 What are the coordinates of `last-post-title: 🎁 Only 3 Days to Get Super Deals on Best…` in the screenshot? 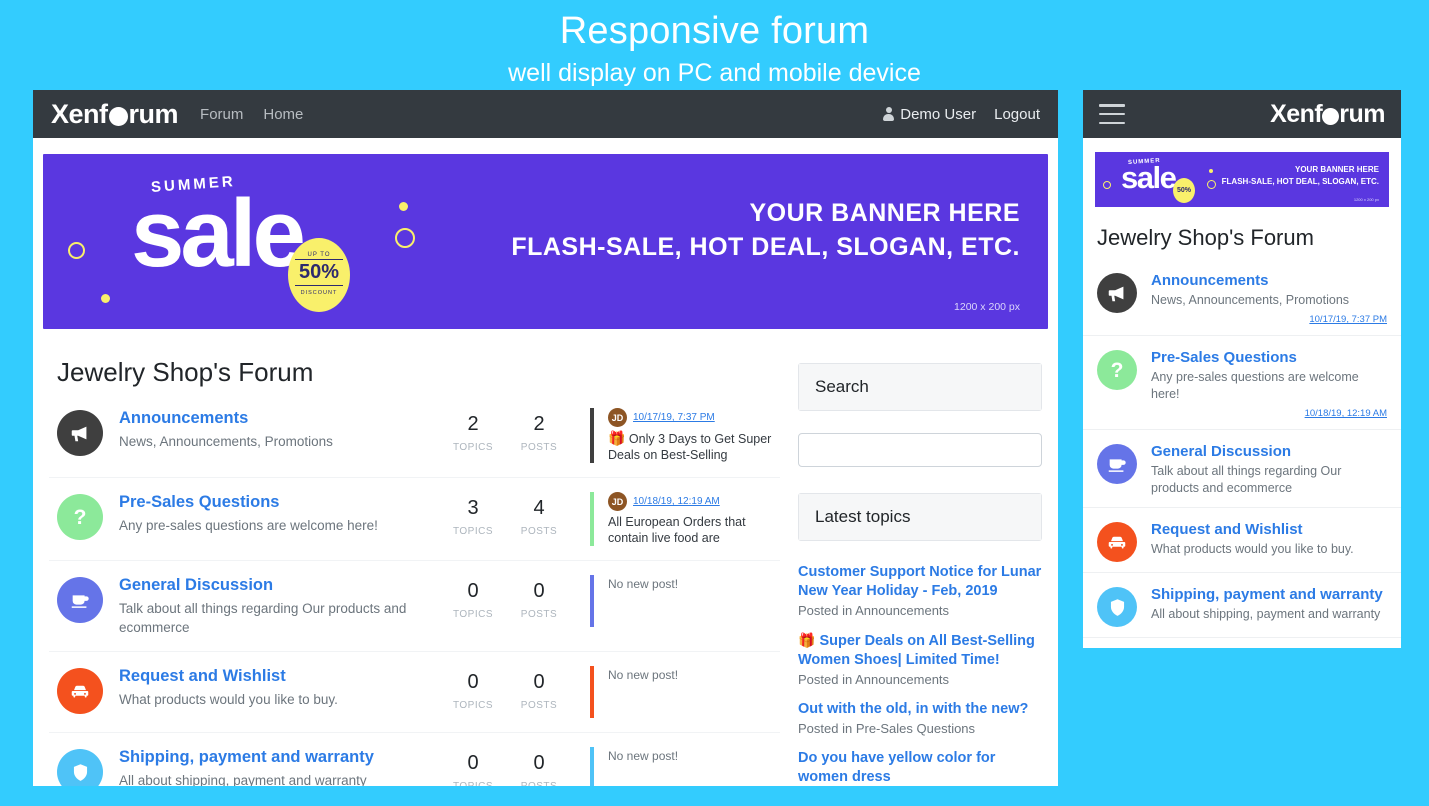 It's located at (694, 446).